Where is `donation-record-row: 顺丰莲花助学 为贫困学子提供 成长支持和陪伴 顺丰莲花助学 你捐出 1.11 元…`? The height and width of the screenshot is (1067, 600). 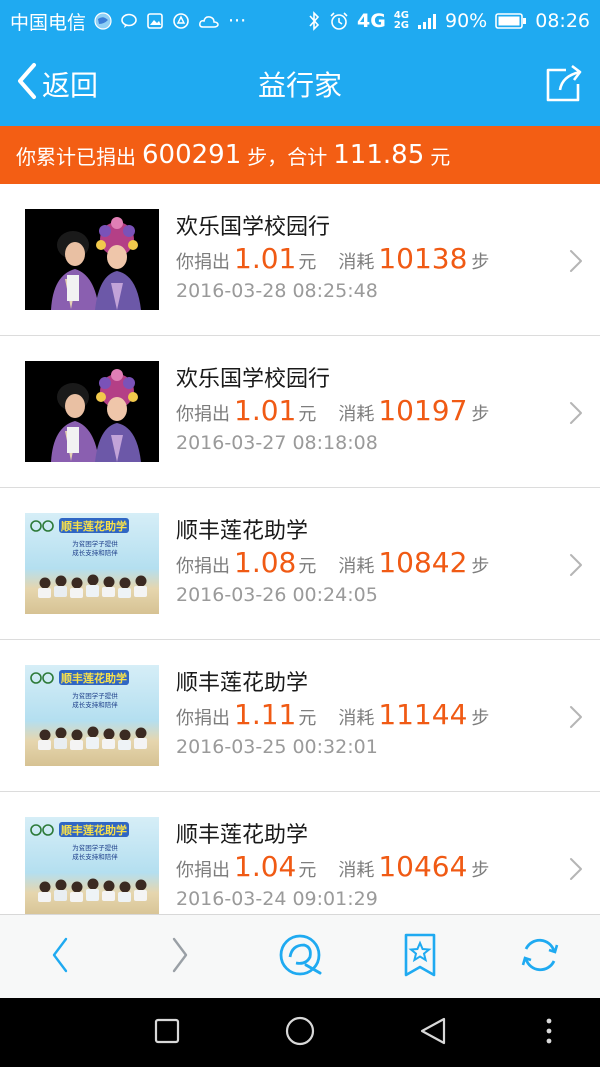
donation-record-row: 顺丰莲花助学 为贫困学子提供 成长支持和陪伴 顺丰莲花助学 你捐出 1.11 元… is located at coordinates (300, 716).